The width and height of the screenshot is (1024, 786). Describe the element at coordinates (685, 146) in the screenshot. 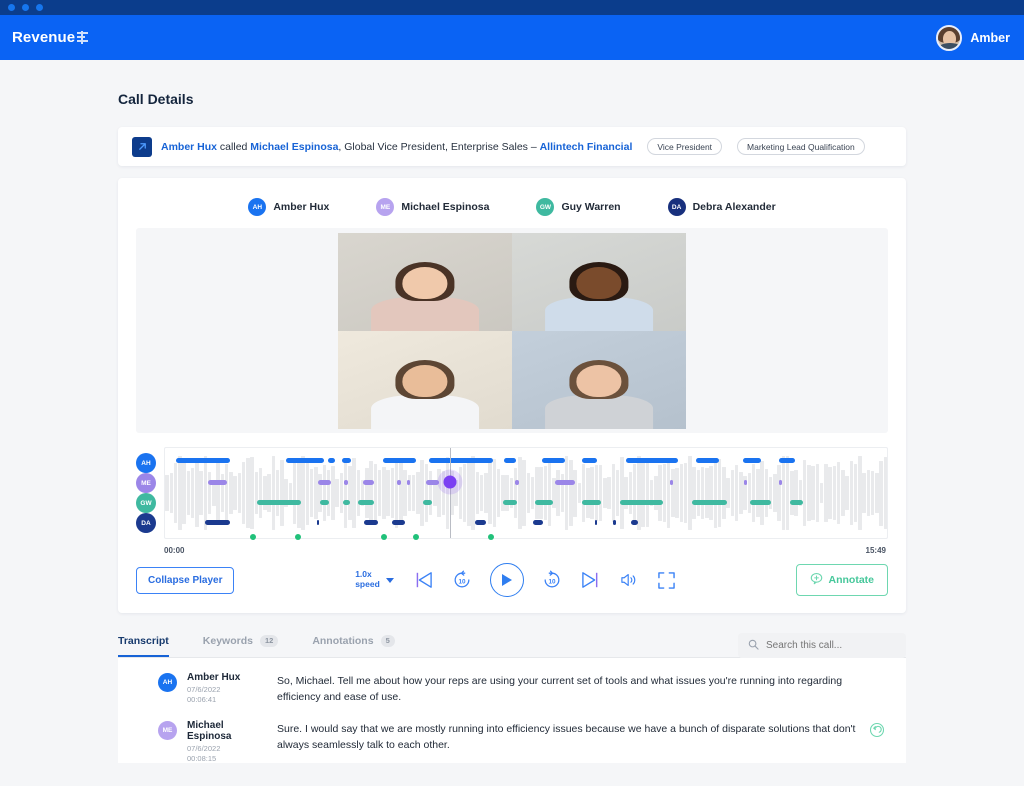

I see `tag-vice-president: Vice President` at that location.